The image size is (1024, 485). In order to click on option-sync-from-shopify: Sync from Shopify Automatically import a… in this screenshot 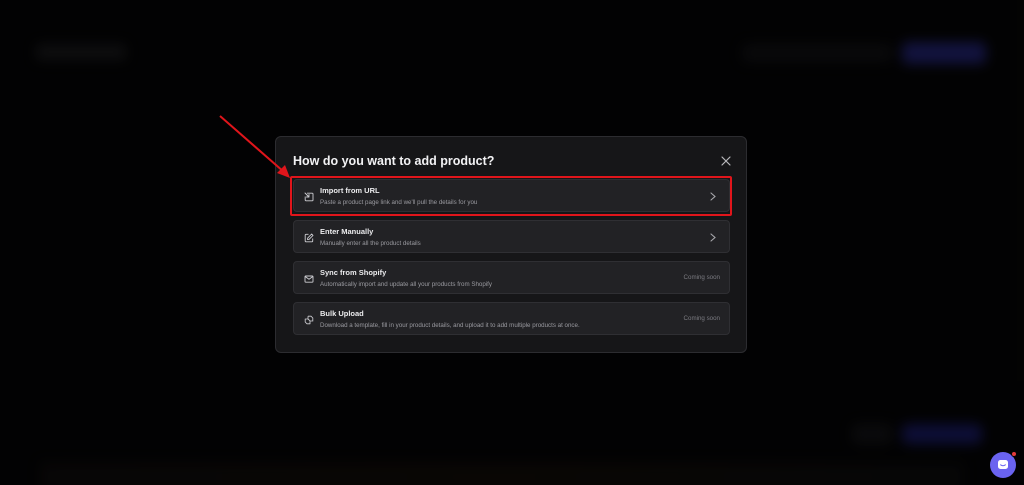, I will do `click(511, 277)`.